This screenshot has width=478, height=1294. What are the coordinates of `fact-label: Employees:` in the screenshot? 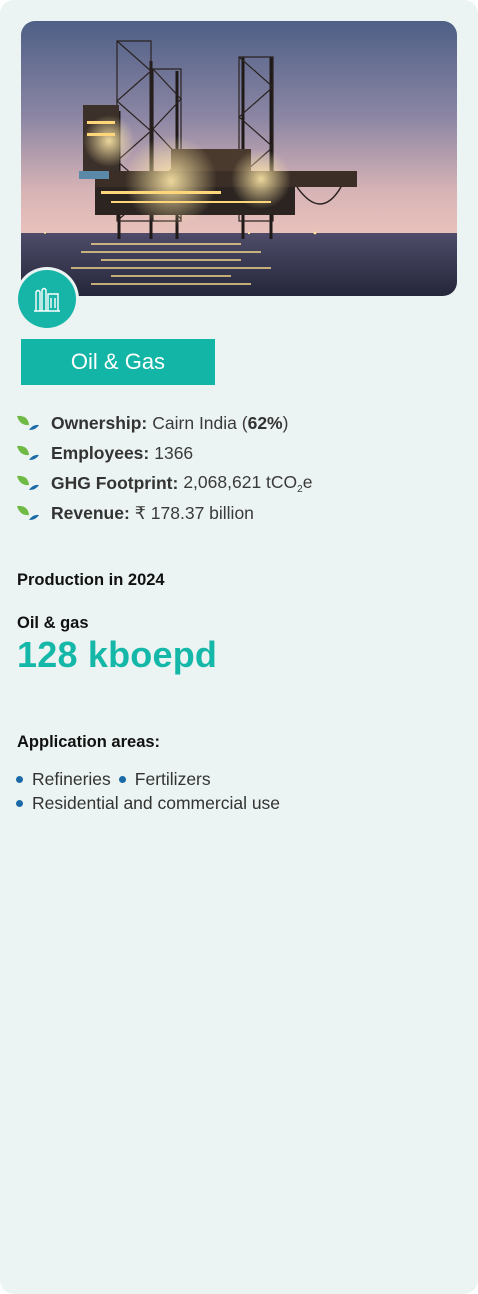 It's located at (100, 452).